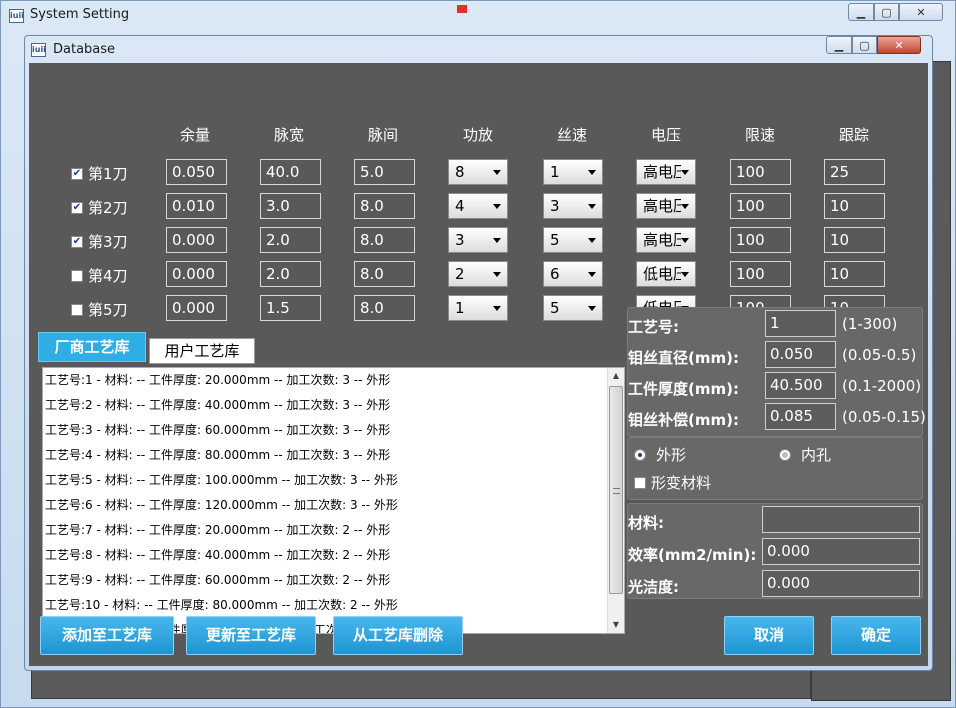 This screenshot has width=956, height=708. What do you see at coordinates (251, 635) in the screenshot?
I see `update-library-button: 更新至工艺库` at bounding box center [251, 635].